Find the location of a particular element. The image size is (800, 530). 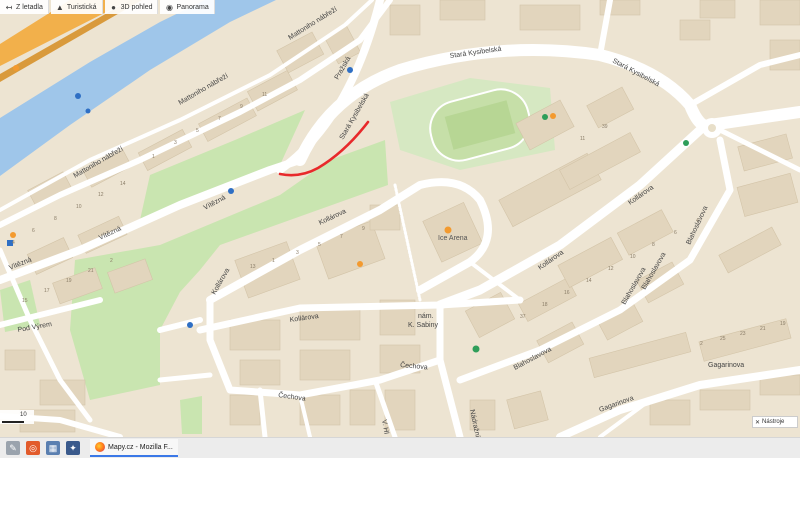

firefox-icon is located at coordinates (100, 447).